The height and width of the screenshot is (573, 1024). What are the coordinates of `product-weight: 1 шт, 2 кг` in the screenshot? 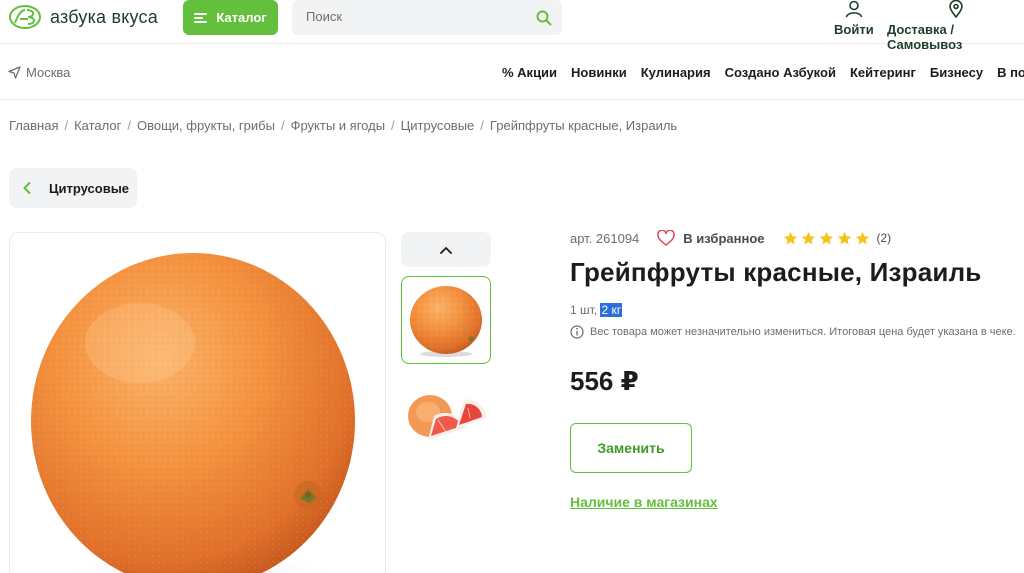 It's located at (596, 310).